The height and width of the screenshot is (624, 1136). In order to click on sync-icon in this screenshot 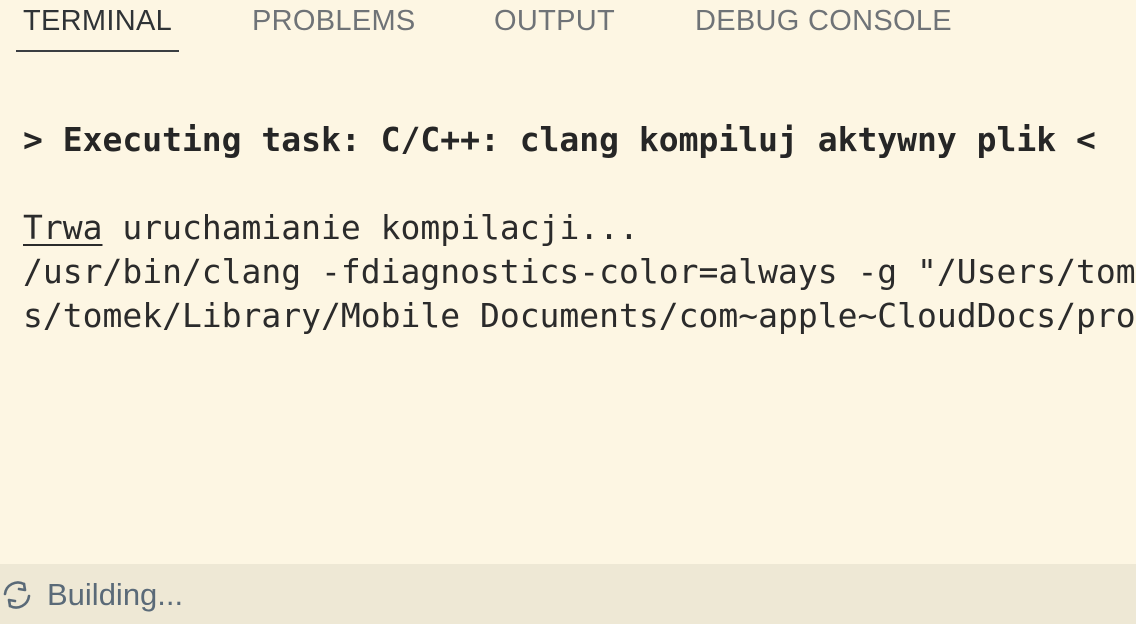, I will do `click(17, 595)`.